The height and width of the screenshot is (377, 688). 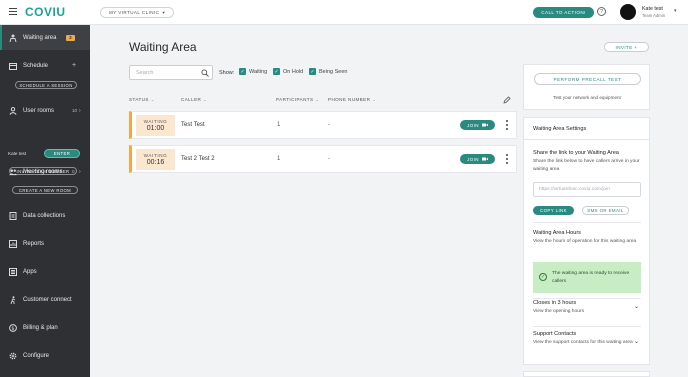 What do you see at coordinates (295, 99) in the screenshot?
I see `header-label: PARTICIPANTS` at bounding box center [295, 99].